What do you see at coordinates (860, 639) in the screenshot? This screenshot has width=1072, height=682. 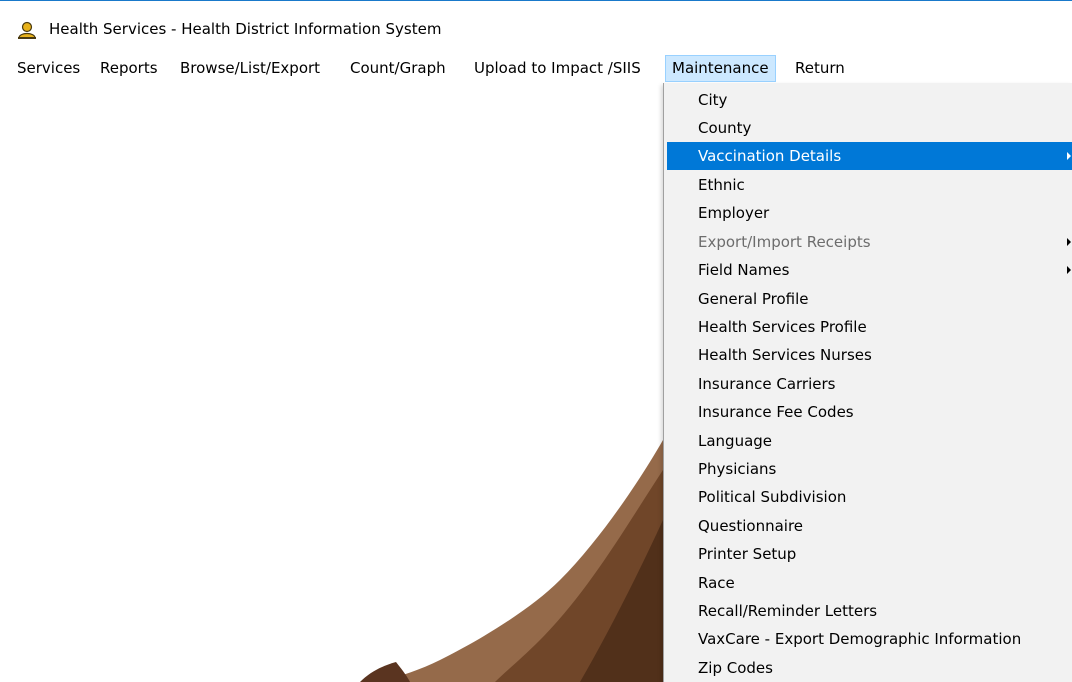 I see `menu-item-label: VaxCare - Export Demographic Information` at bounding box center [860, 639].